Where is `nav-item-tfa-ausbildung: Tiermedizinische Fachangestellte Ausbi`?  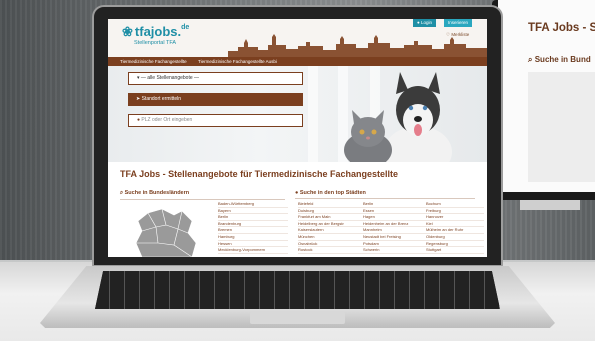 nav-item-tfa-ausbildung: Tiermedizinische Fachangestellte Ausbi is located at coordinates (237, 61).